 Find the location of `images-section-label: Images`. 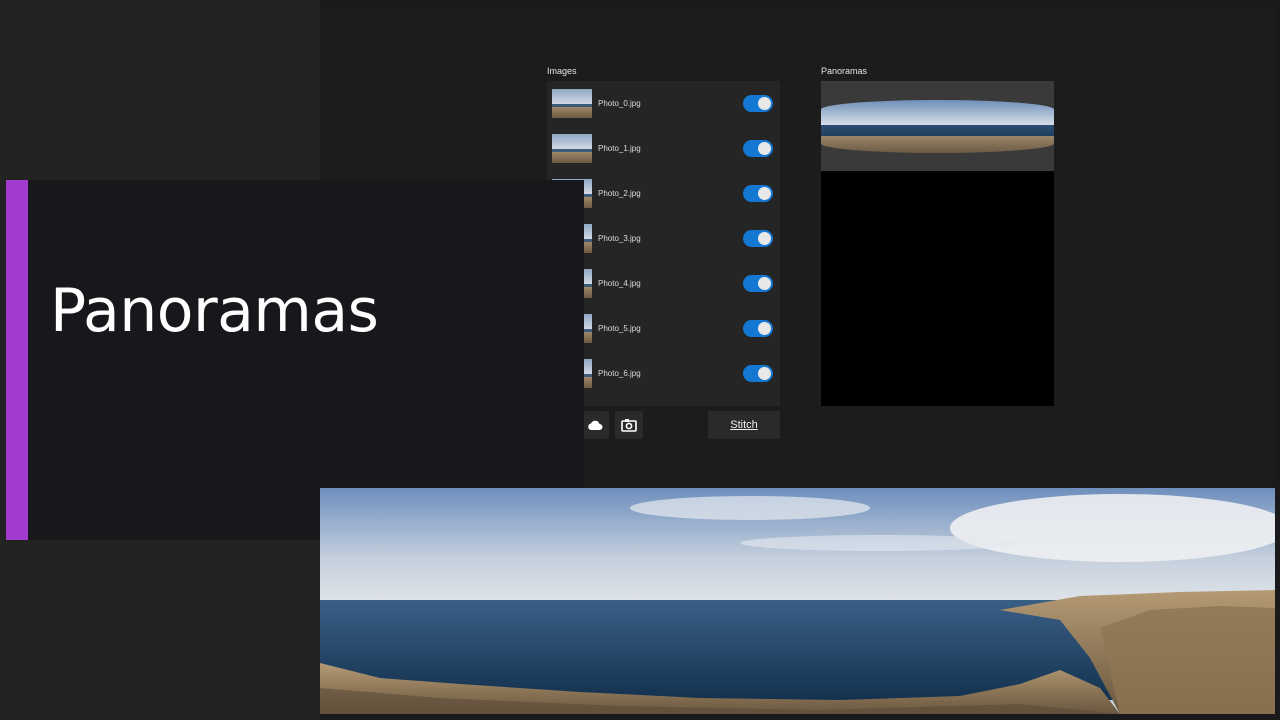

images-section-label: Images is located at coordinates (562, 71).